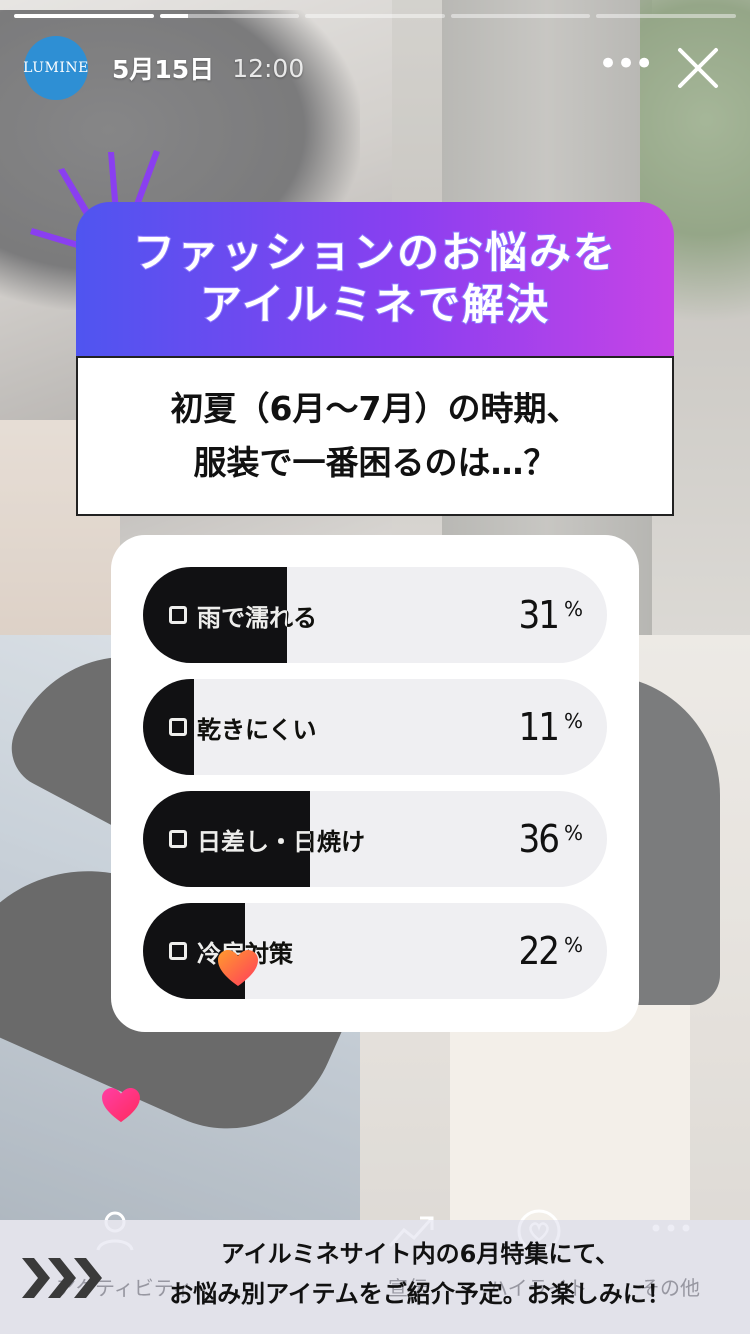 This screenshot has height=1334, width=750. I want to click on poll-option: 乾きにくい 11%, so click(375, 727).